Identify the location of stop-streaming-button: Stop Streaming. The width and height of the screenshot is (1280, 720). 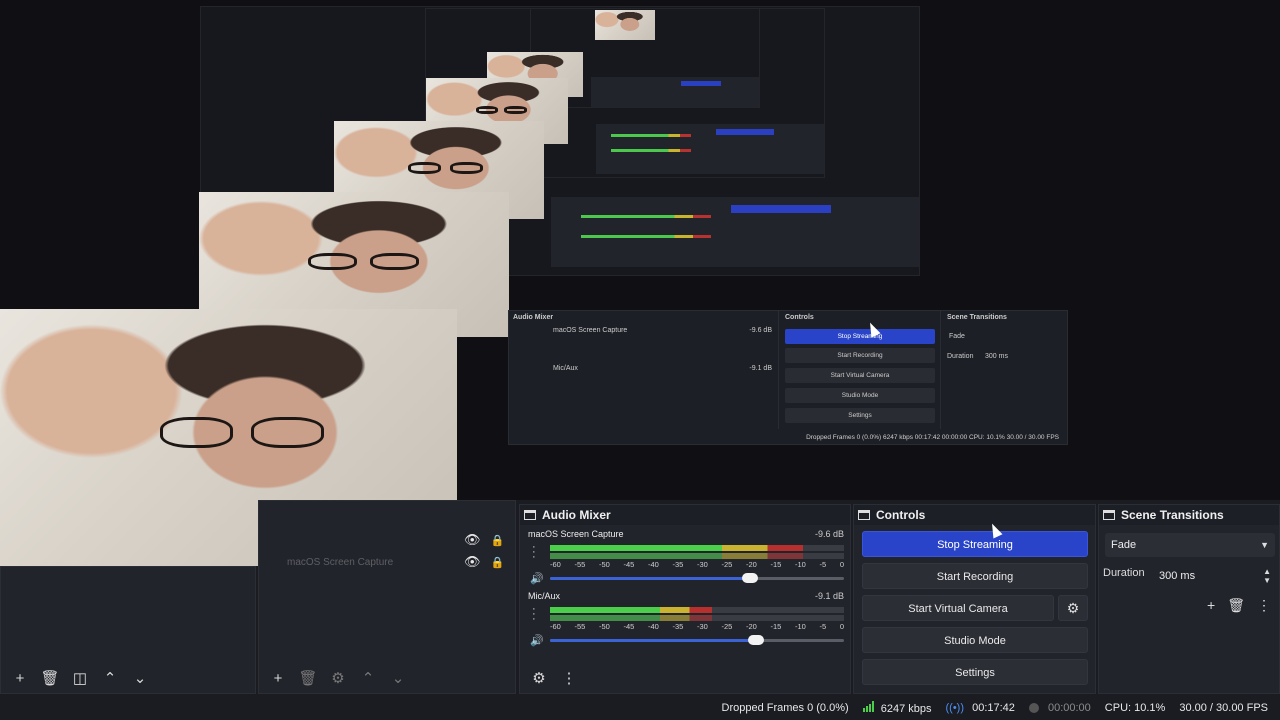
(975, 544).